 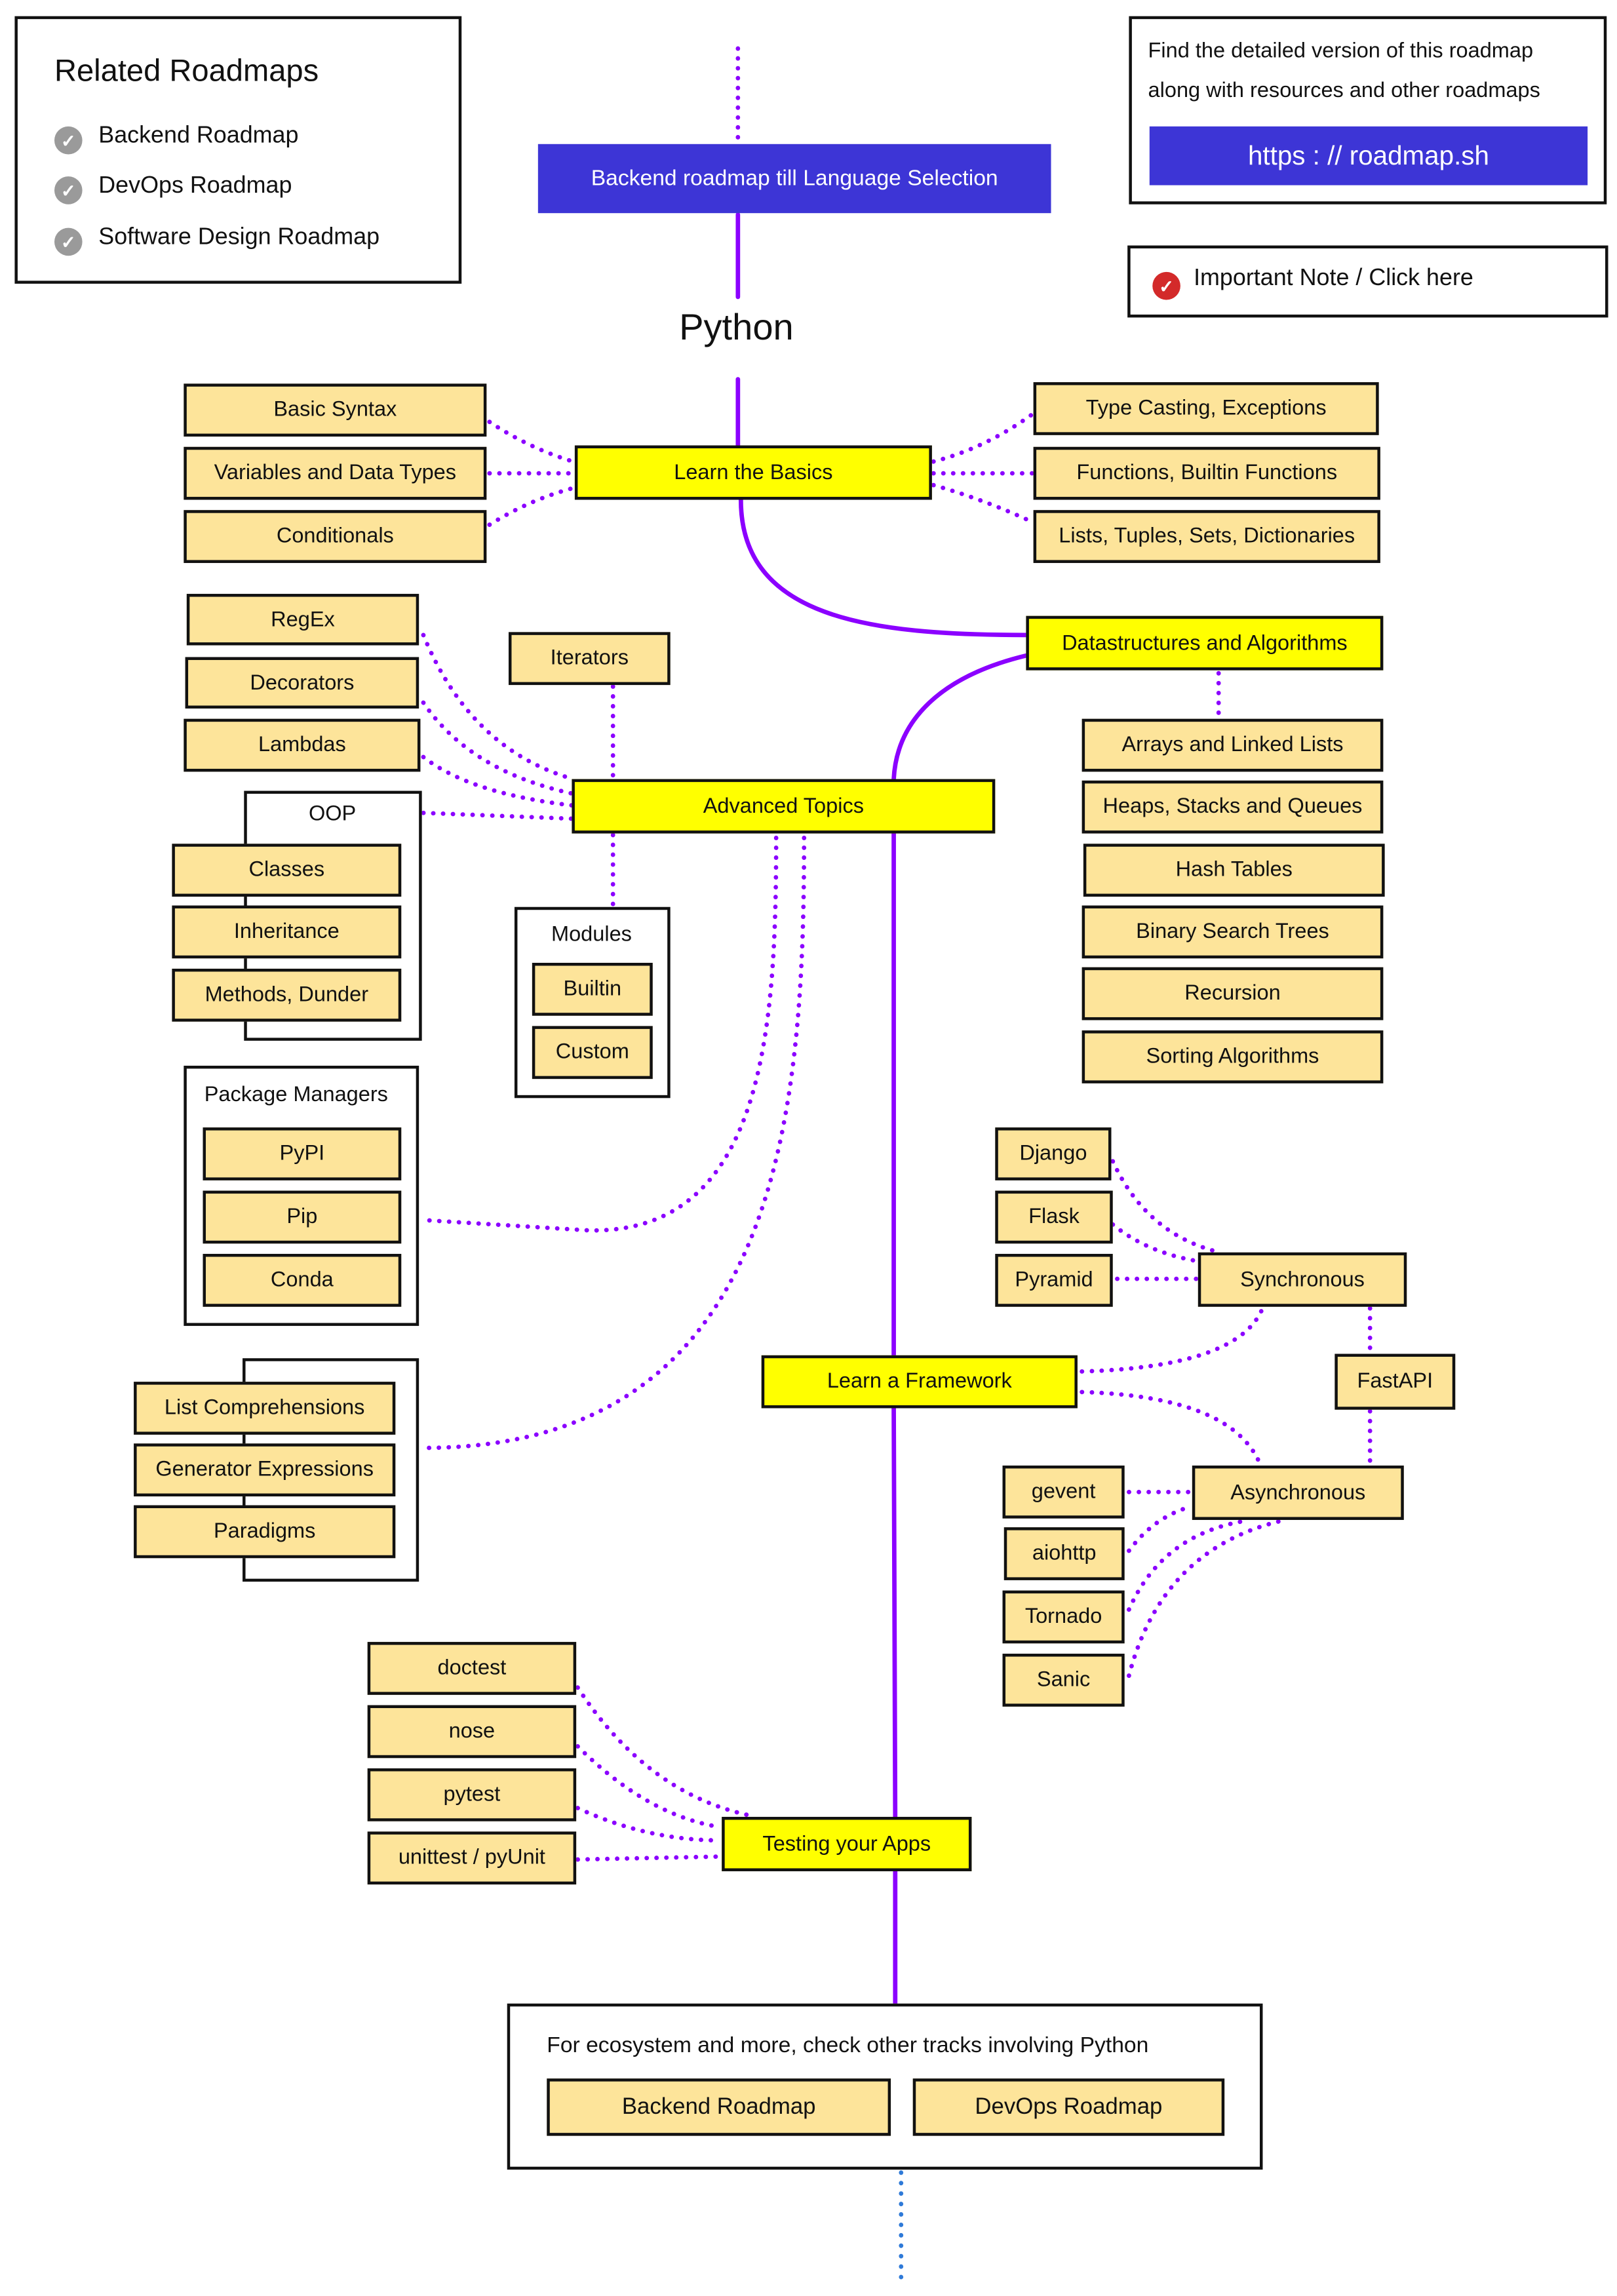 I want to click on link-tornado, so click(x=1186, y=1566).